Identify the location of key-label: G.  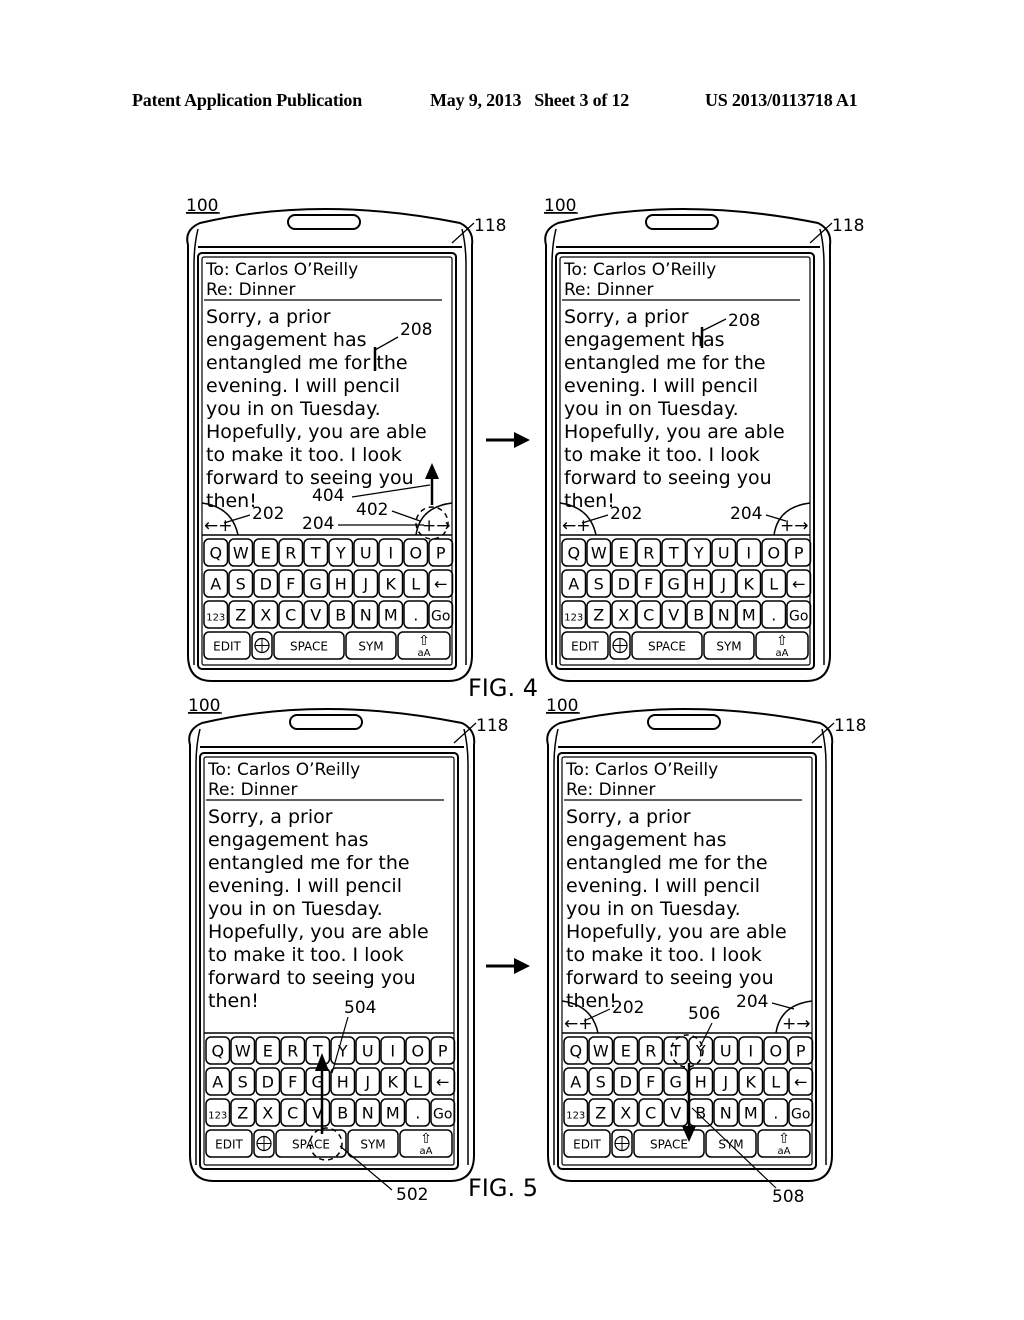
(316, 584).